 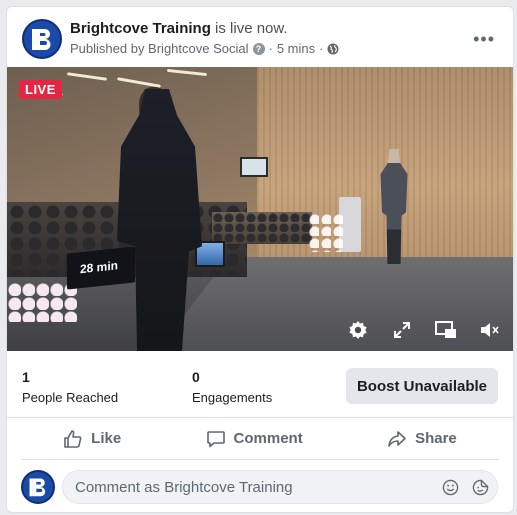 What do you see at coordinates (436, 438) in the screenshot?
I see `share-label: Share` at bounding box center [436, 438].